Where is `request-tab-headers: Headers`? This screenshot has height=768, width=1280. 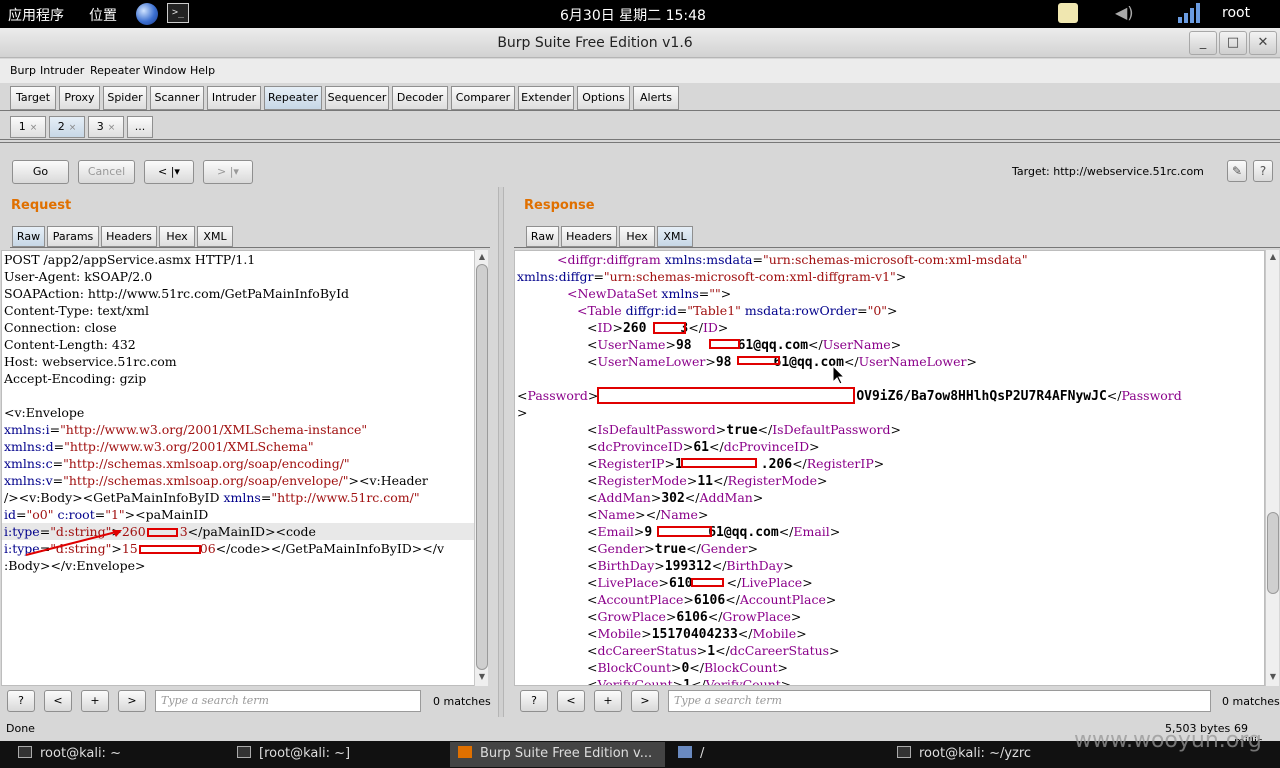
request-tab-headers: Headers is located at coordinates (129, 236).